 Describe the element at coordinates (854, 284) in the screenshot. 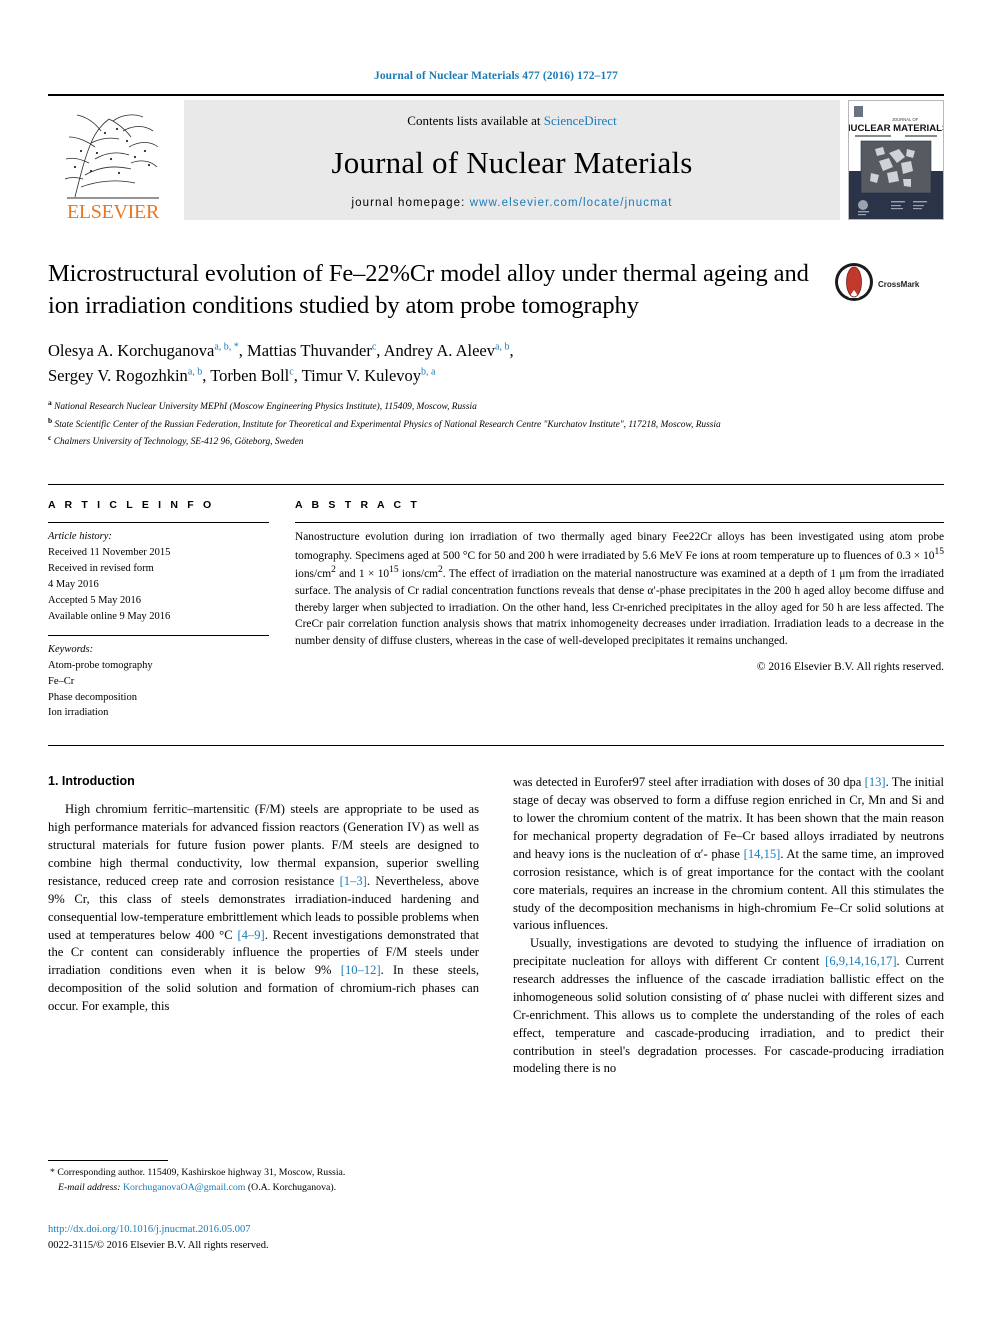

I see `crossmark-icon` at that location.